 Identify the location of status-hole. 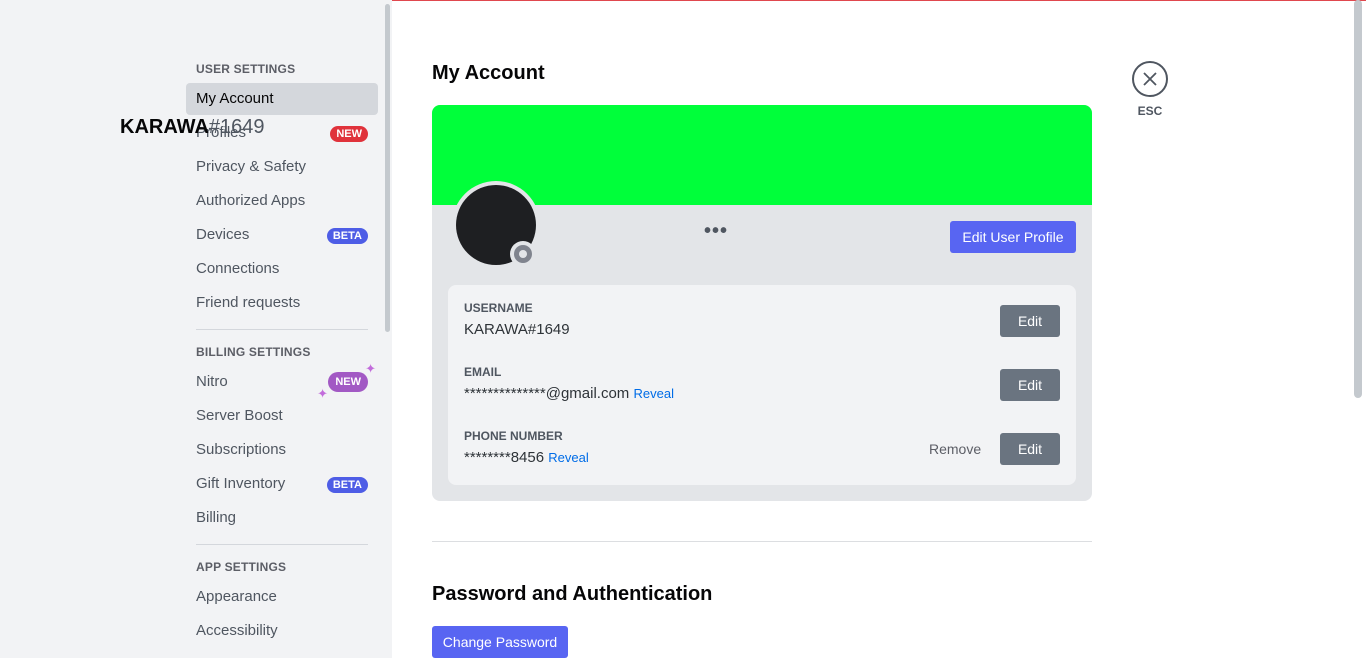
(523, 254).